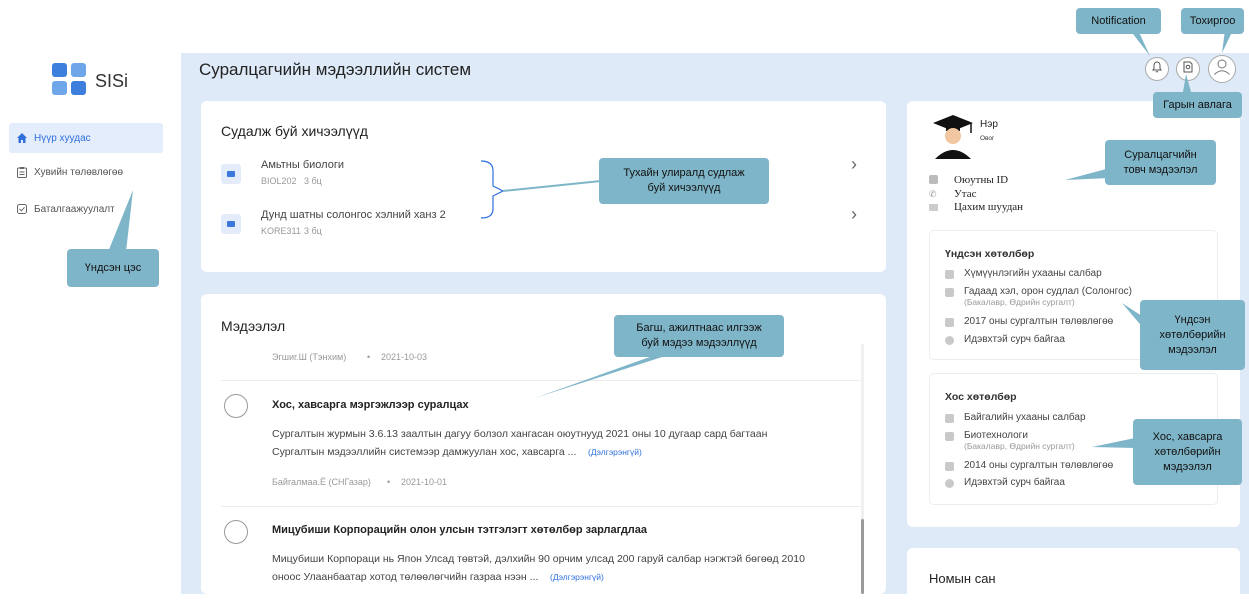 The height and width of the screenshot is (608, 1249). Describe the element at coordinates (1187, 436) in the screenshot. I see `callout-line: Хос, хавсарга` at that location.